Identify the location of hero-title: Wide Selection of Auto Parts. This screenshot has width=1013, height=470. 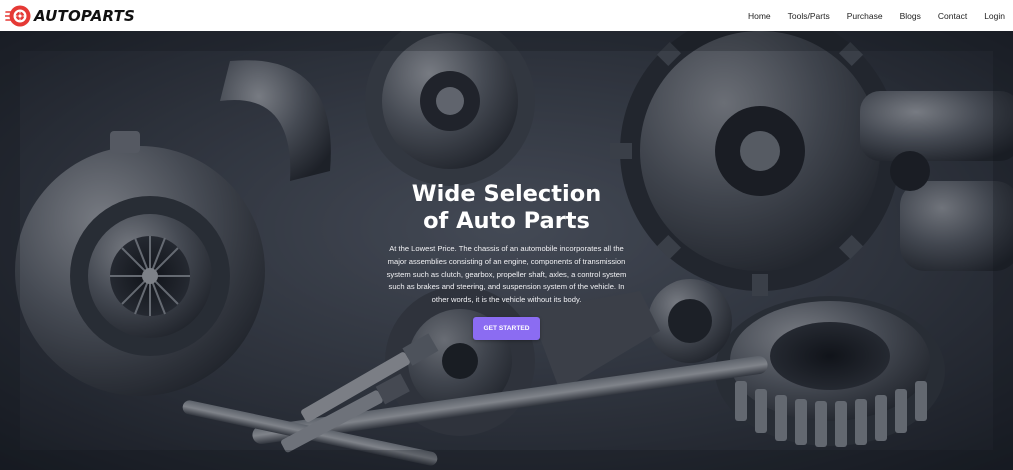
(506, 207).